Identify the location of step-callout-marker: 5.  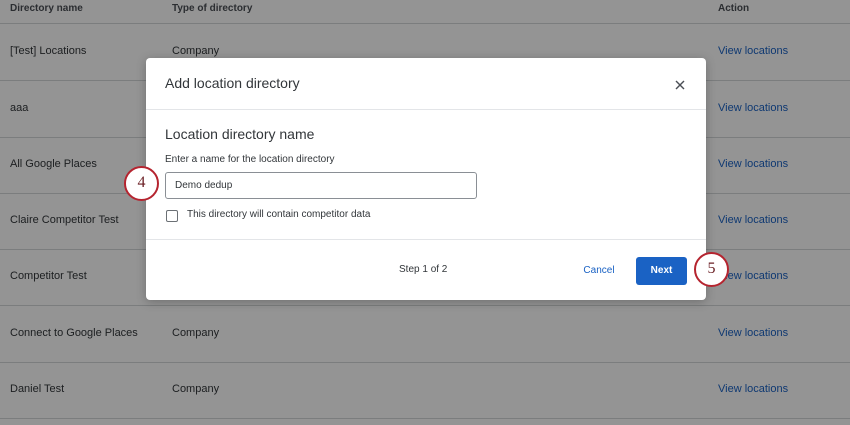
(711, 269).